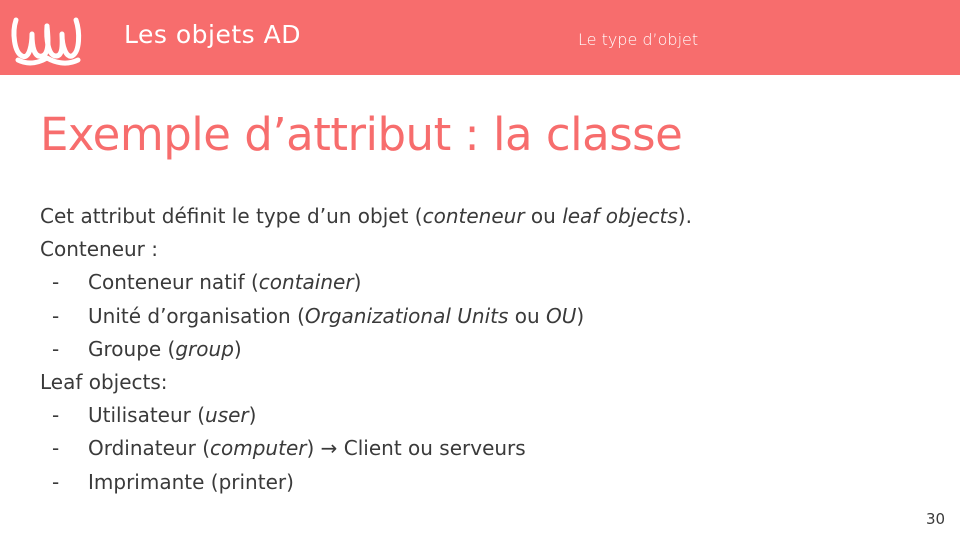 The height and width of the screenshot is (540, 960). Describe the element at coordinates (620, 216) in the screenshot. I see `intro-term-leaf-objects: leaf objects` at that location.